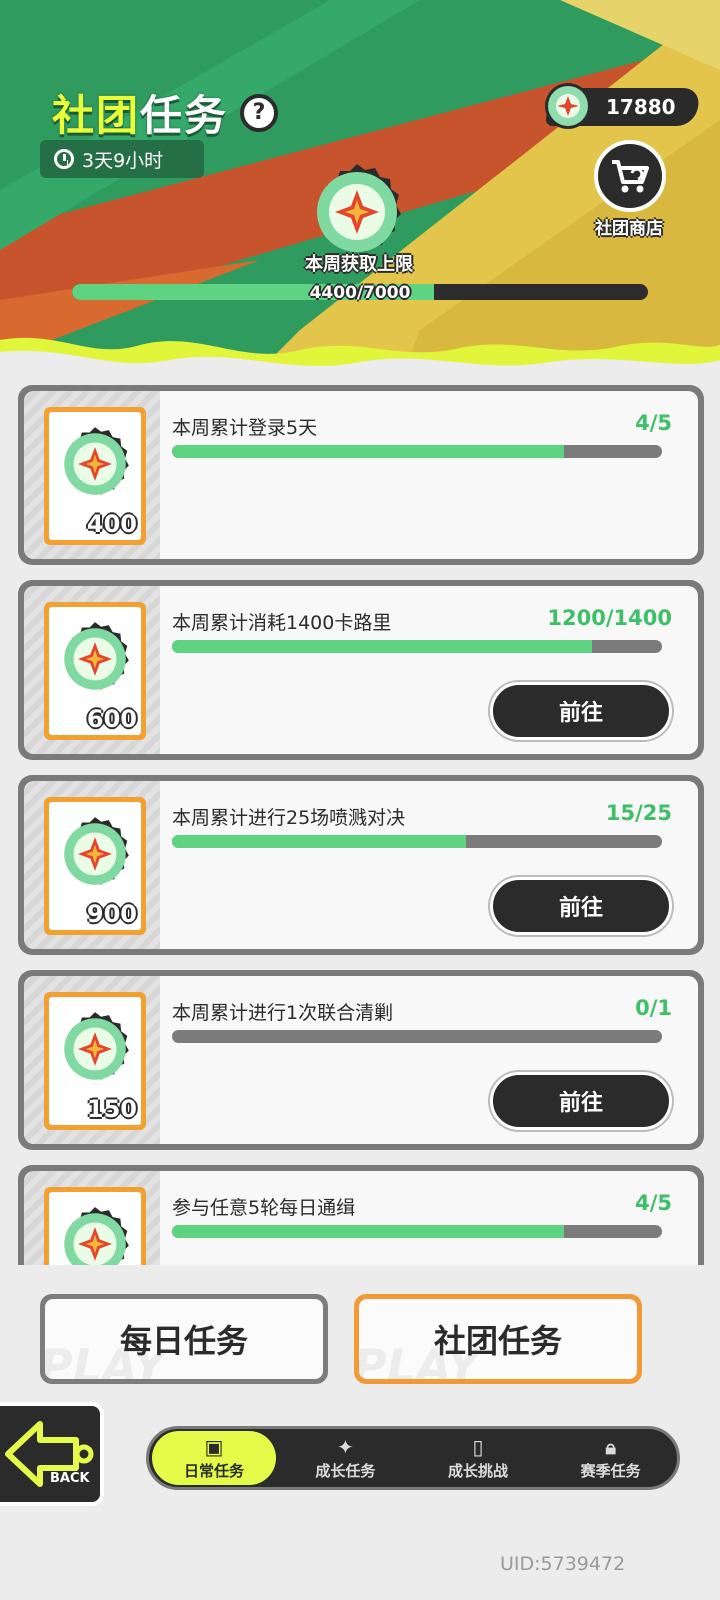 Image resolution: width=720 pixels, height=1600 pixels. Describe the element at coordinates (610, 1446) in the screenshot. I see `lock-icon: 🔒︎` at that location.